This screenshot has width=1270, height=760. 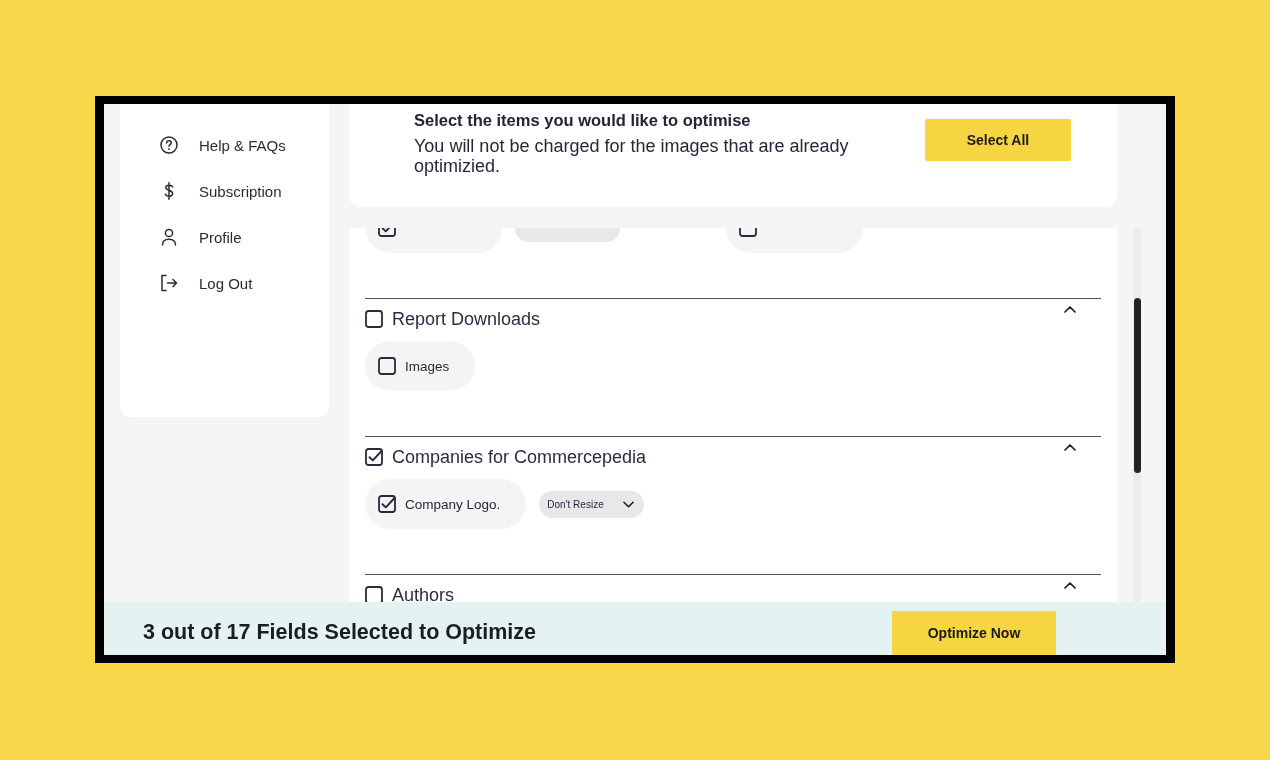 What do you see at coordinates (629, 504) in the screenshot?
I see `chevron-down-icon` at bounding box center [629, 504].